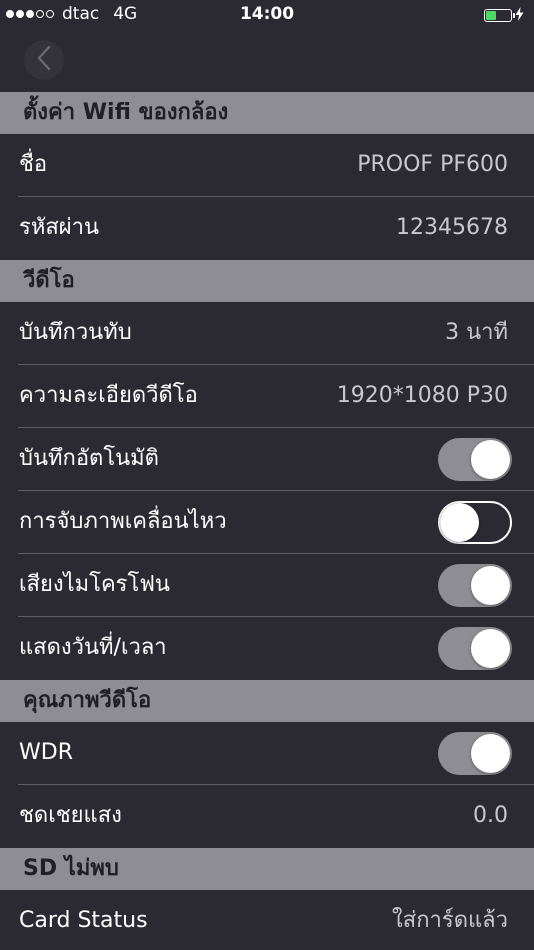 The image size is (534, 950). Describe the element at coordinates (450, 920) in the screenshot. I see `row-value: ใส่การ์ดแล้ว` at that location.